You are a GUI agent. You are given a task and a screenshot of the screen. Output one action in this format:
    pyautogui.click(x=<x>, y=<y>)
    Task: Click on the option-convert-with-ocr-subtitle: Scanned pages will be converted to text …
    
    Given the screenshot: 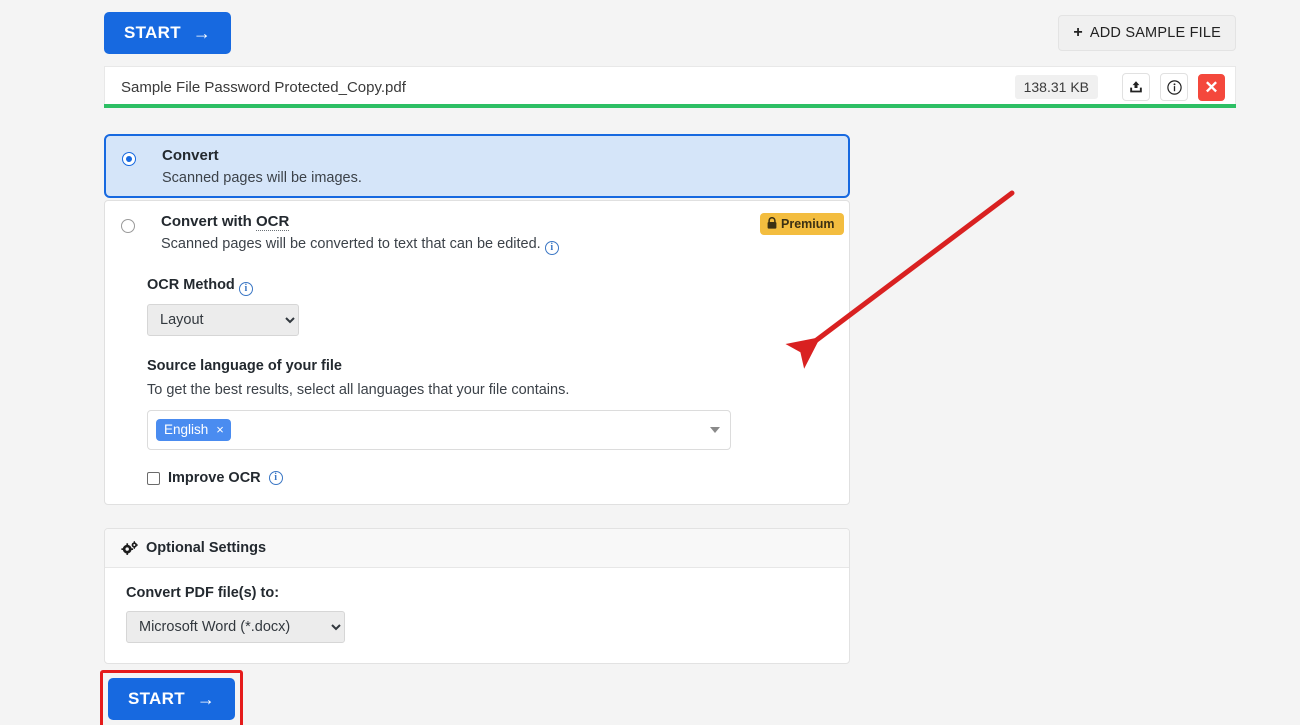 What is the action you would take?
    pyautogui.click(x=360, y=245)
    